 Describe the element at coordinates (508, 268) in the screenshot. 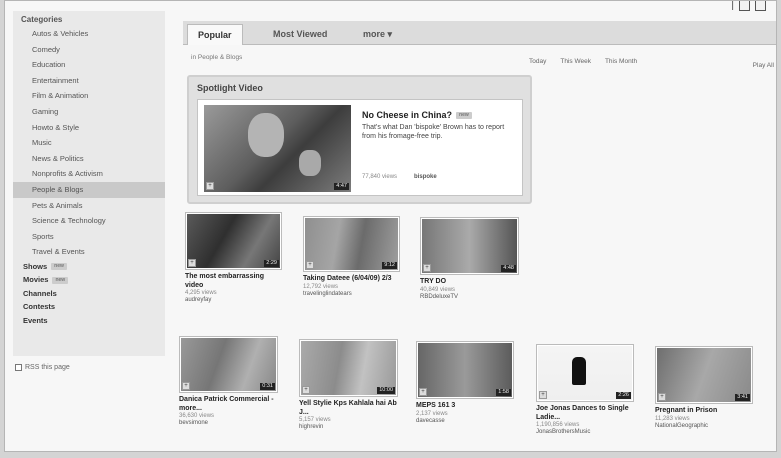

I see `video-duration: 4:48` at that location.